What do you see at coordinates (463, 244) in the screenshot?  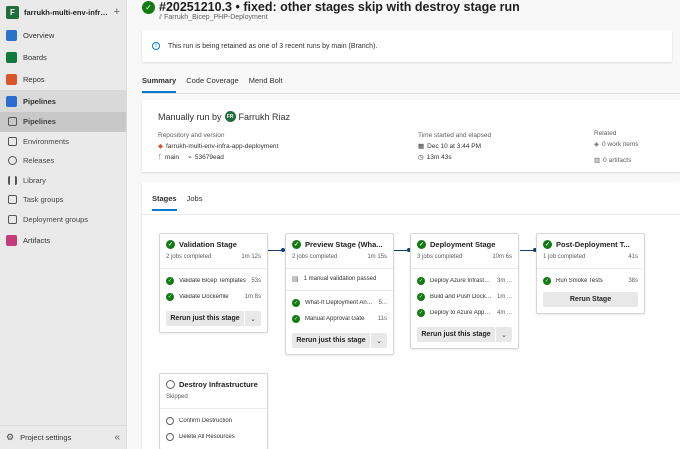 I see `stage-name: Deployment Stage` at bounding box center [463, 244].